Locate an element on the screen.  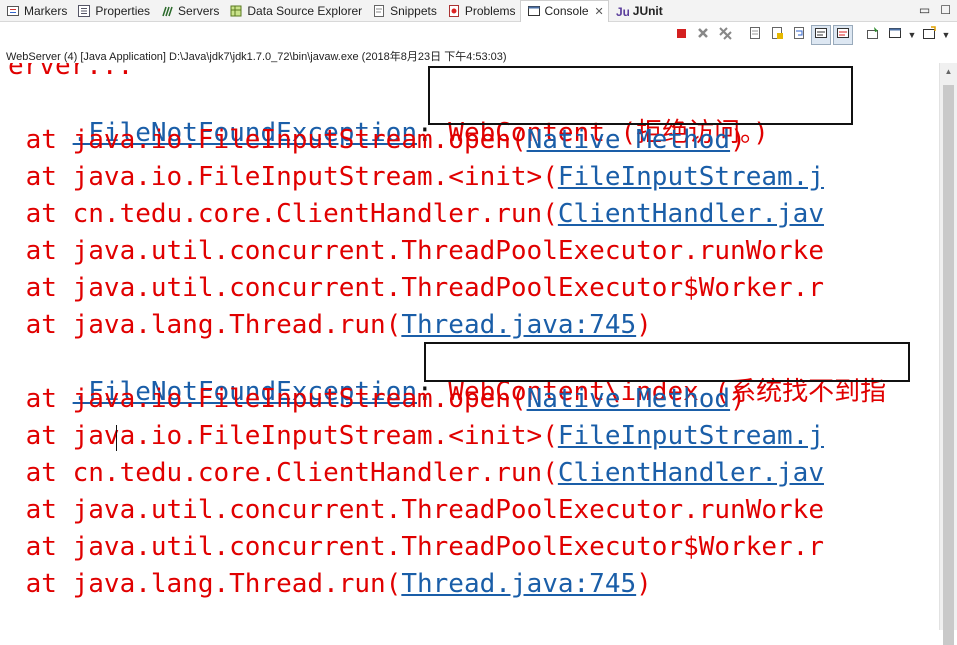
clear-console-button is located at coordinates (755, 35).